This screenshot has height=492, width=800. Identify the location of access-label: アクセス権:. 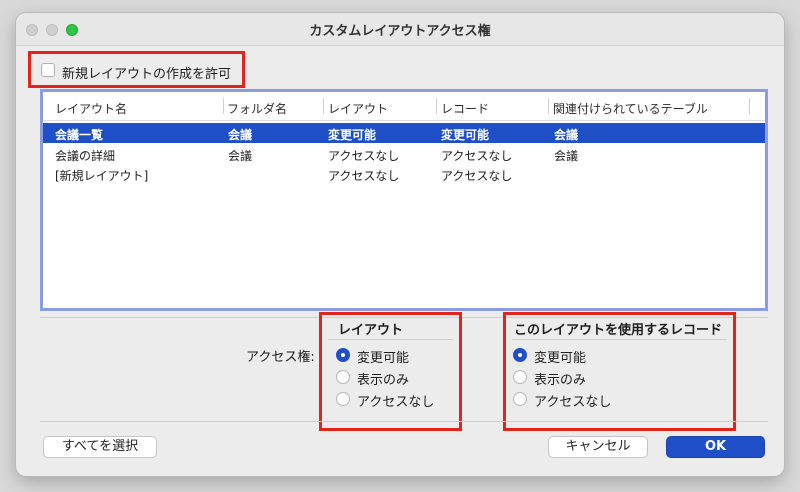
(280, 357).